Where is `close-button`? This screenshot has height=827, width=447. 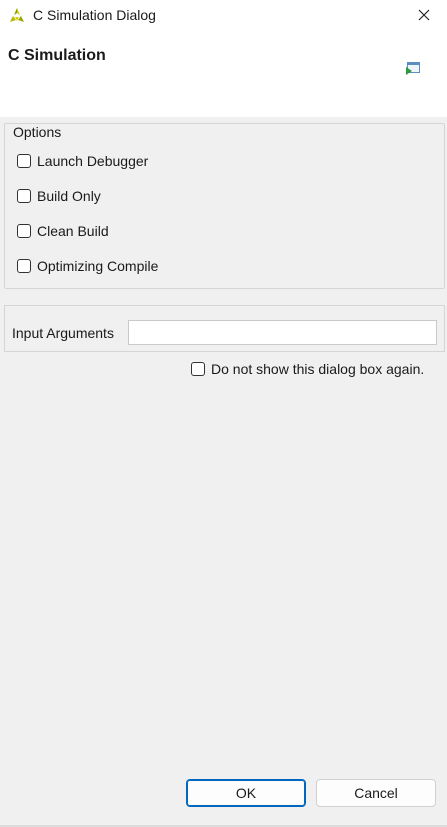 close-button is located at coordinates (424, 16).